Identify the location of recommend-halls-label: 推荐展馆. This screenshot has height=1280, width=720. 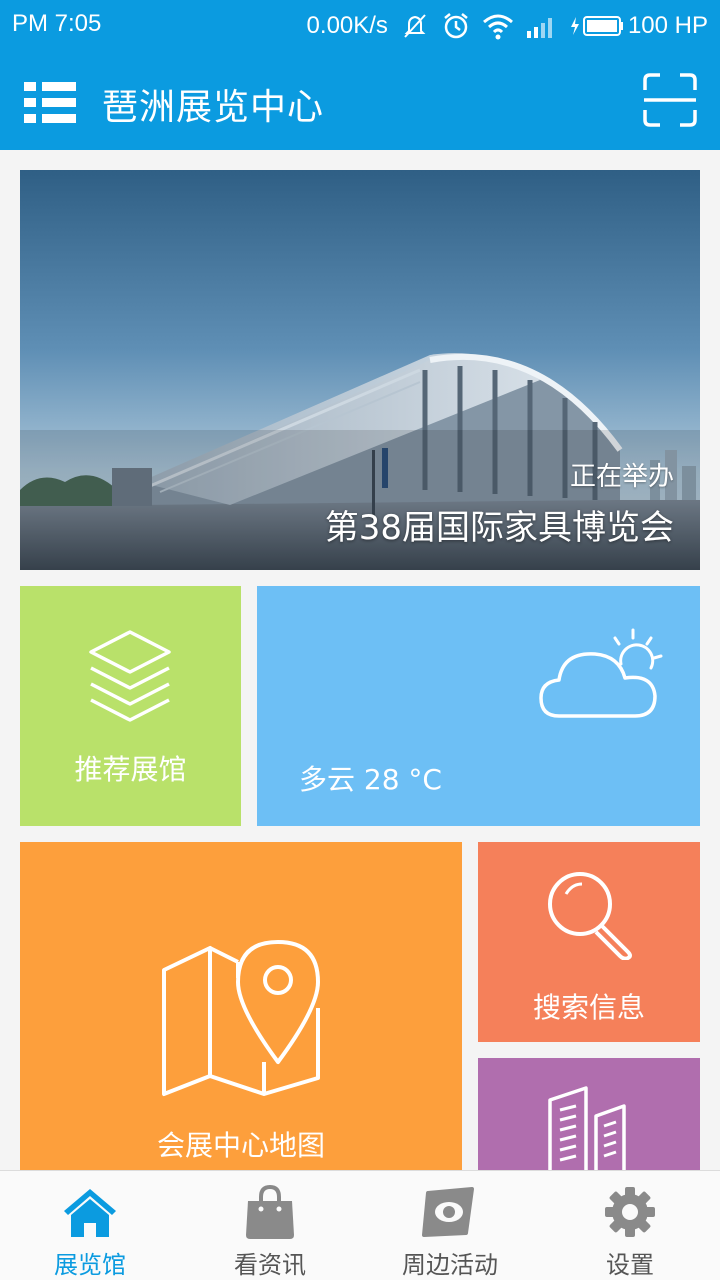
(130, 769).